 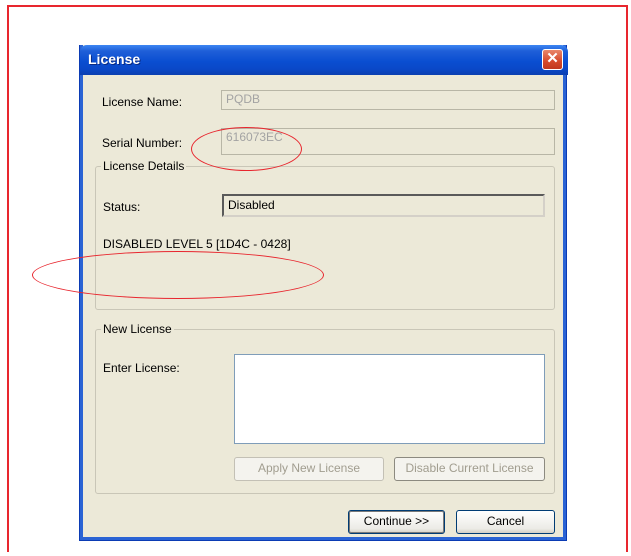 I want to click on serial-number-label: Serial Number:, so click(x=142, y=143).